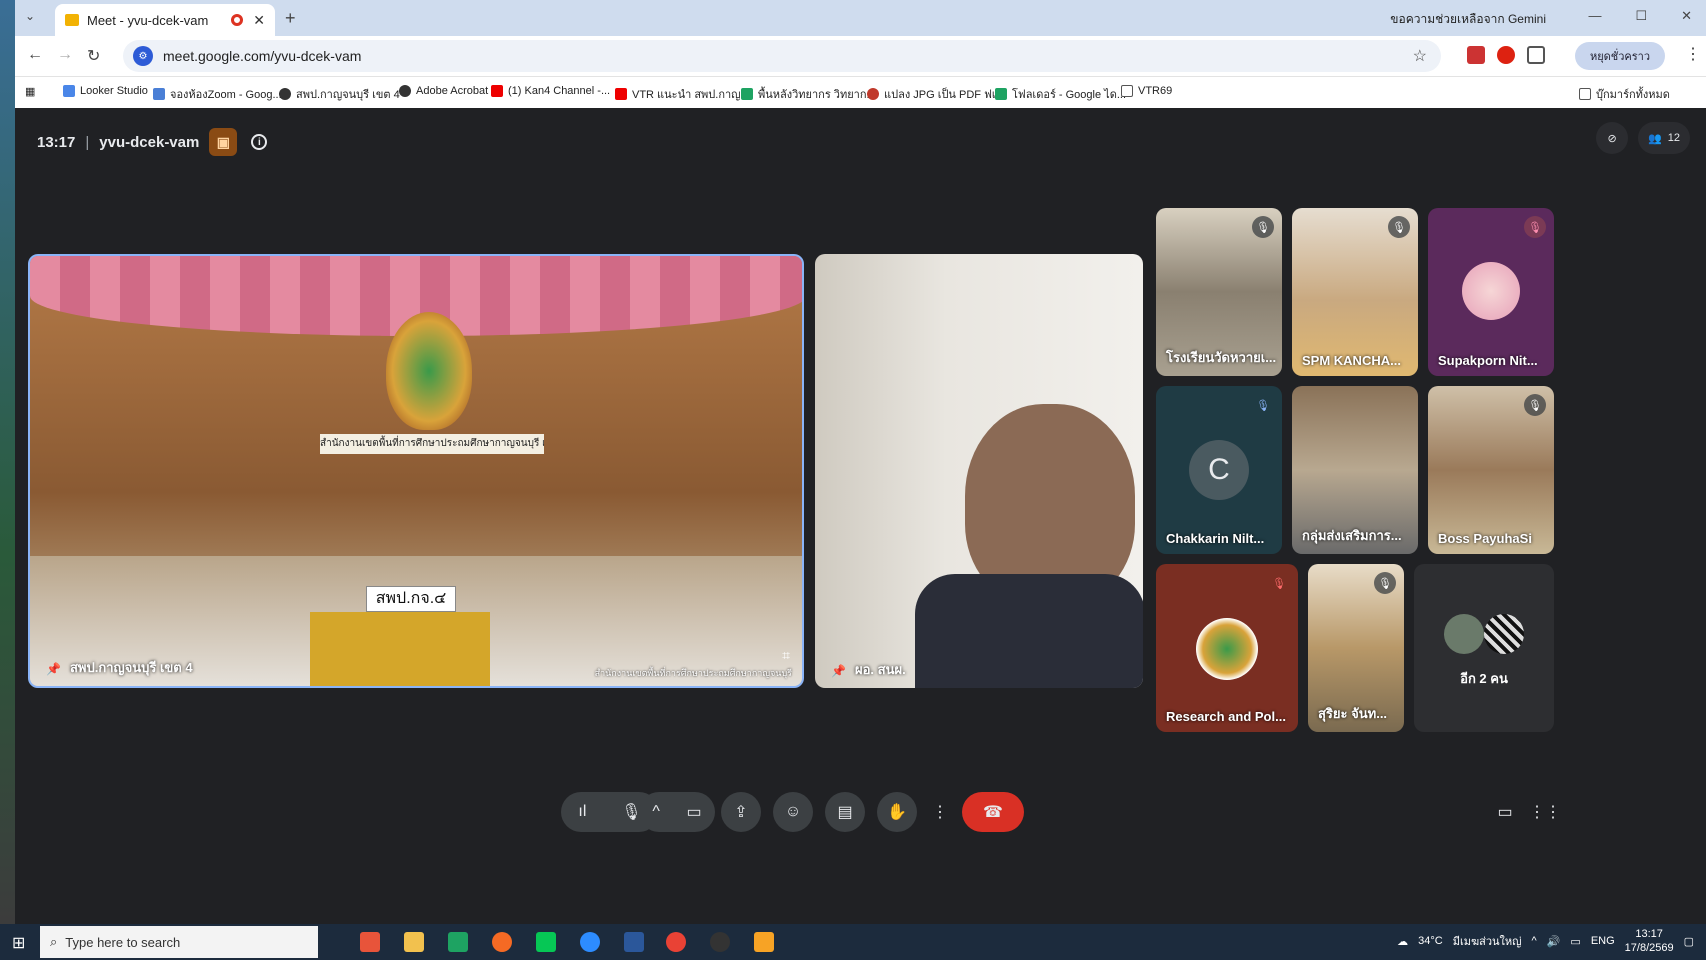 This screenshot has width=1706, height=960. What do you see at coordinates (35, 55) in the screenshot?
I see `back-icon: ←` at bounding box center [35, 55].